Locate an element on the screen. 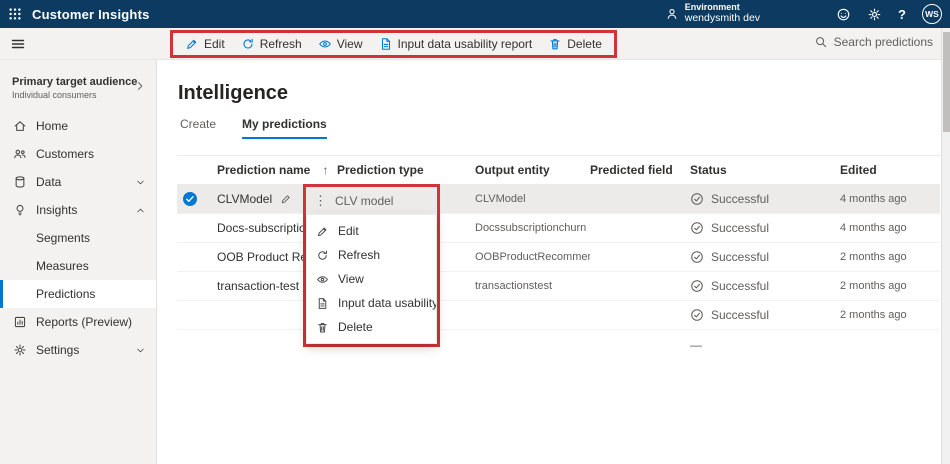 Image resolution: width=950 pixels, height=464 pixels. search-predictions: Search predictions is located at coordinates (873, 42).